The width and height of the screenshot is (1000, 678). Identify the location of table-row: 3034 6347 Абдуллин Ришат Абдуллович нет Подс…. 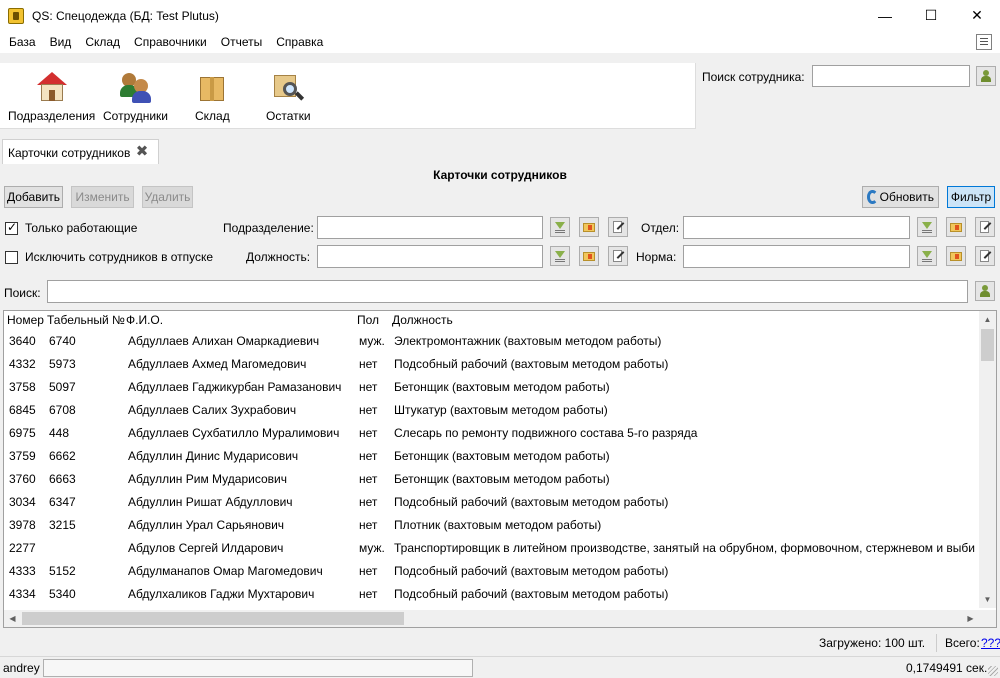
(491, 502).